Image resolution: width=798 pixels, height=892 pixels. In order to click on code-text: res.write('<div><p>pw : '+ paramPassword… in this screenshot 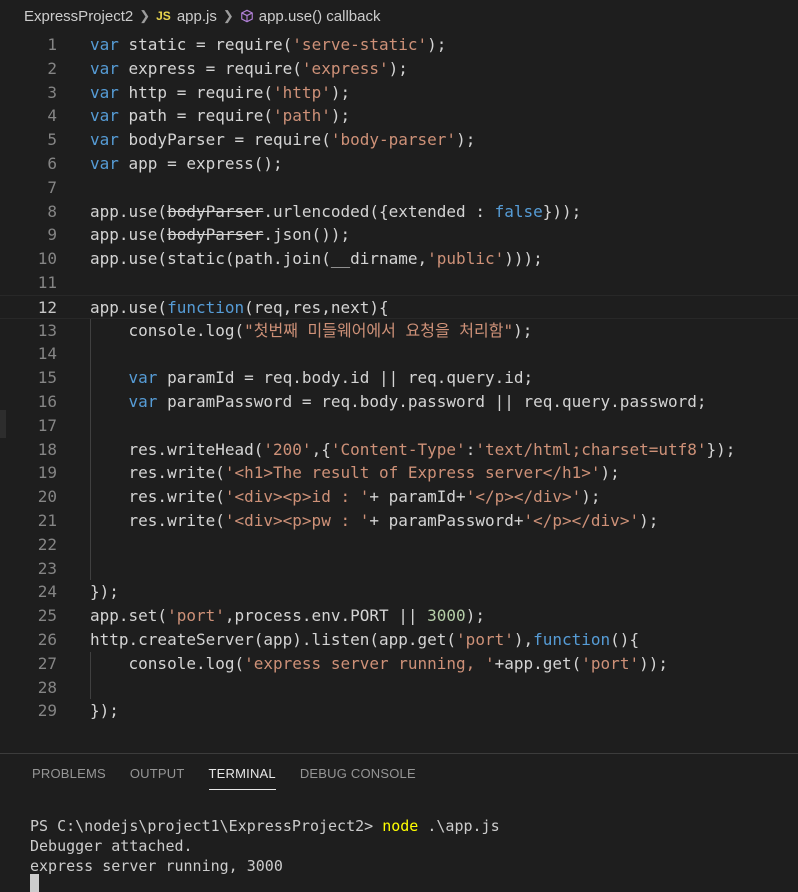, I will do `click(374, 520)`.